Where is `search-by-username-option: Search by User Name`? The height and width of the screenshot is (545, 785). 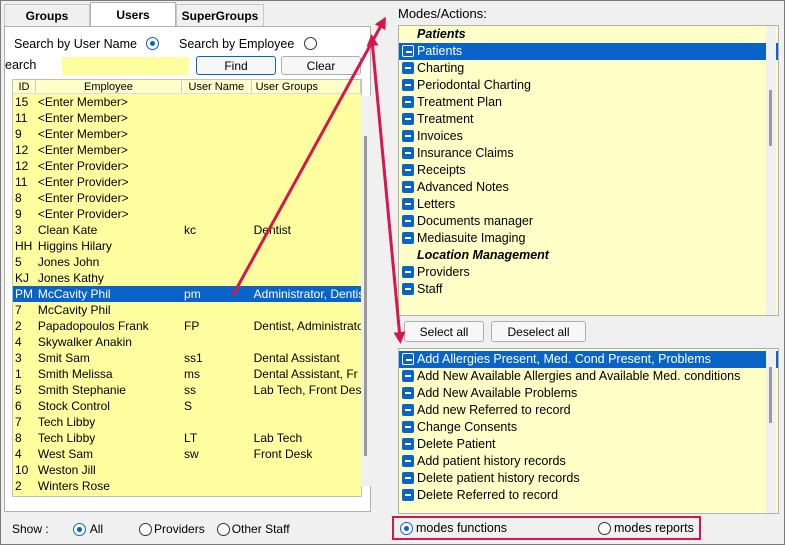 search-by-username-option: Search by User Name is located at coordinates (87, 44).